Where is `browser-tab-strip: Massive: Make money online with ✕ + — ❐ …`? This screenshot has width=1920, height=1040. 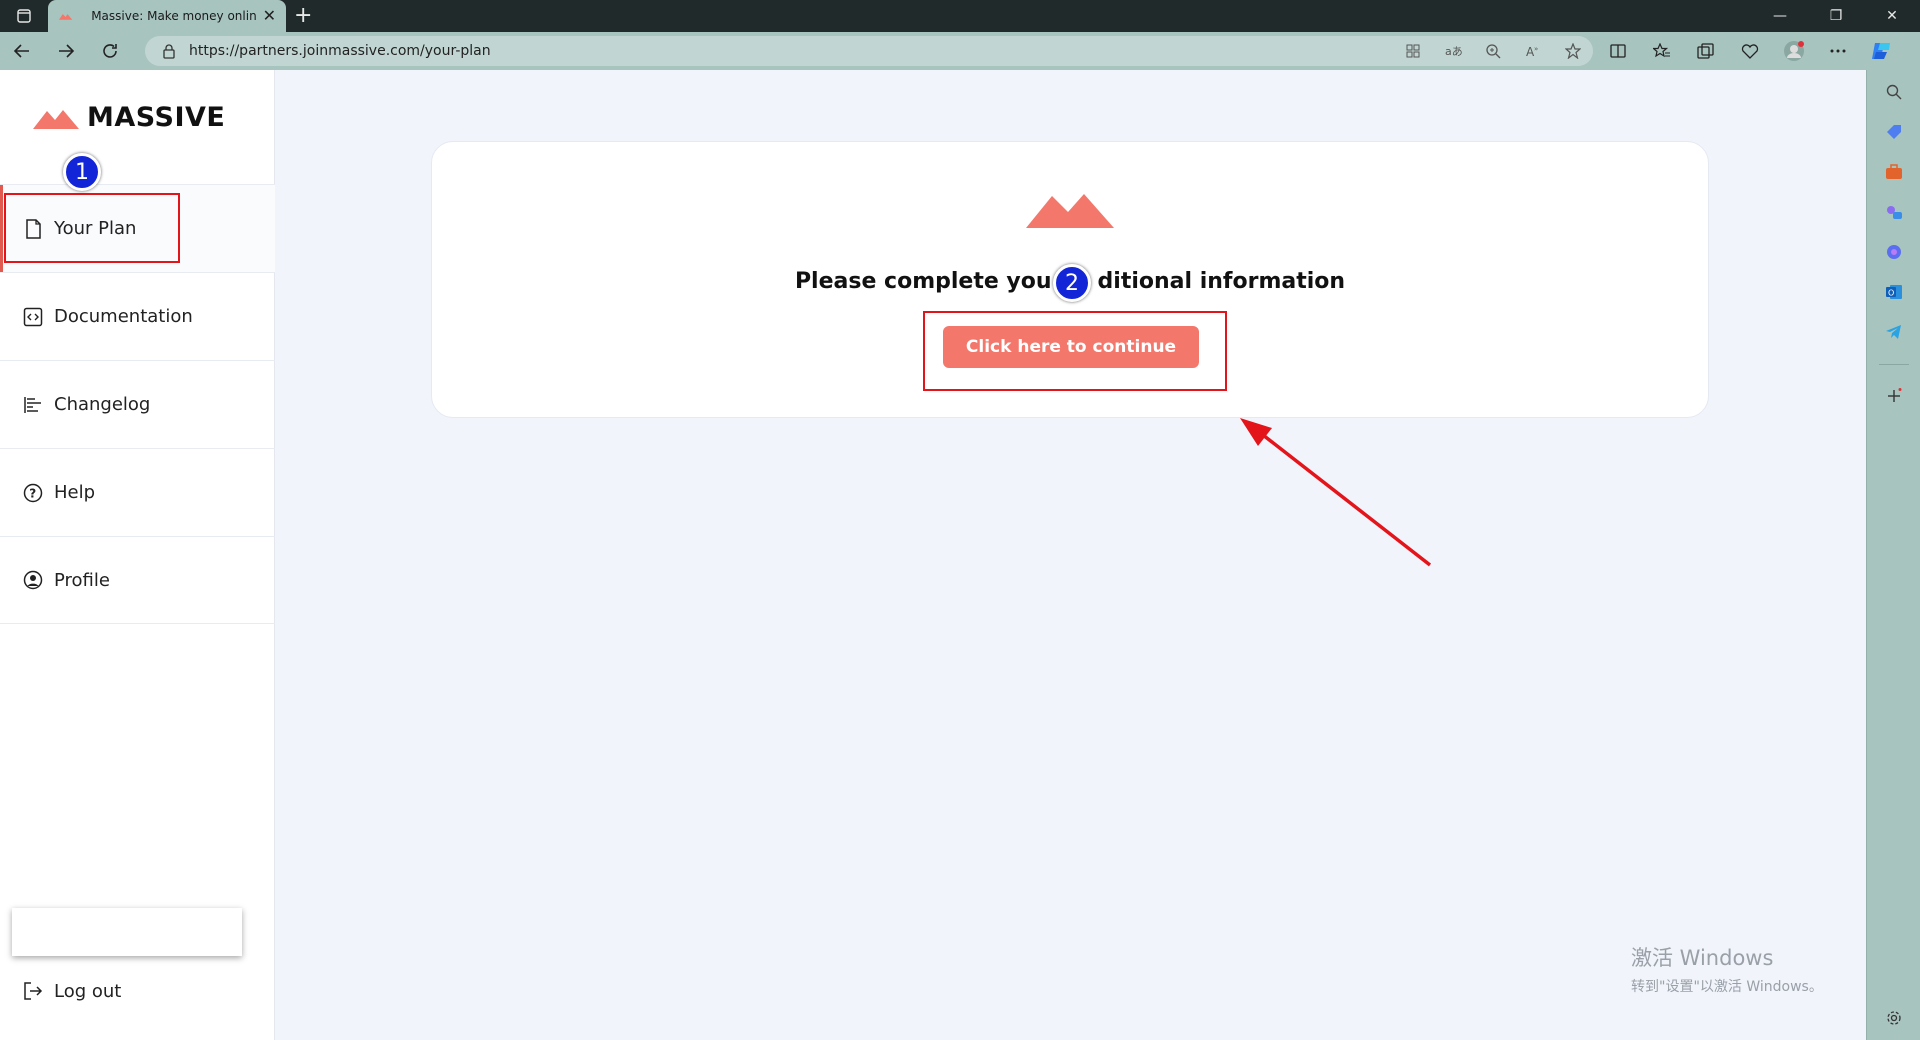
browser-tab-strip: Massive: Make money online with ✕ + — ❐ … is located at coordinates (960, 16).